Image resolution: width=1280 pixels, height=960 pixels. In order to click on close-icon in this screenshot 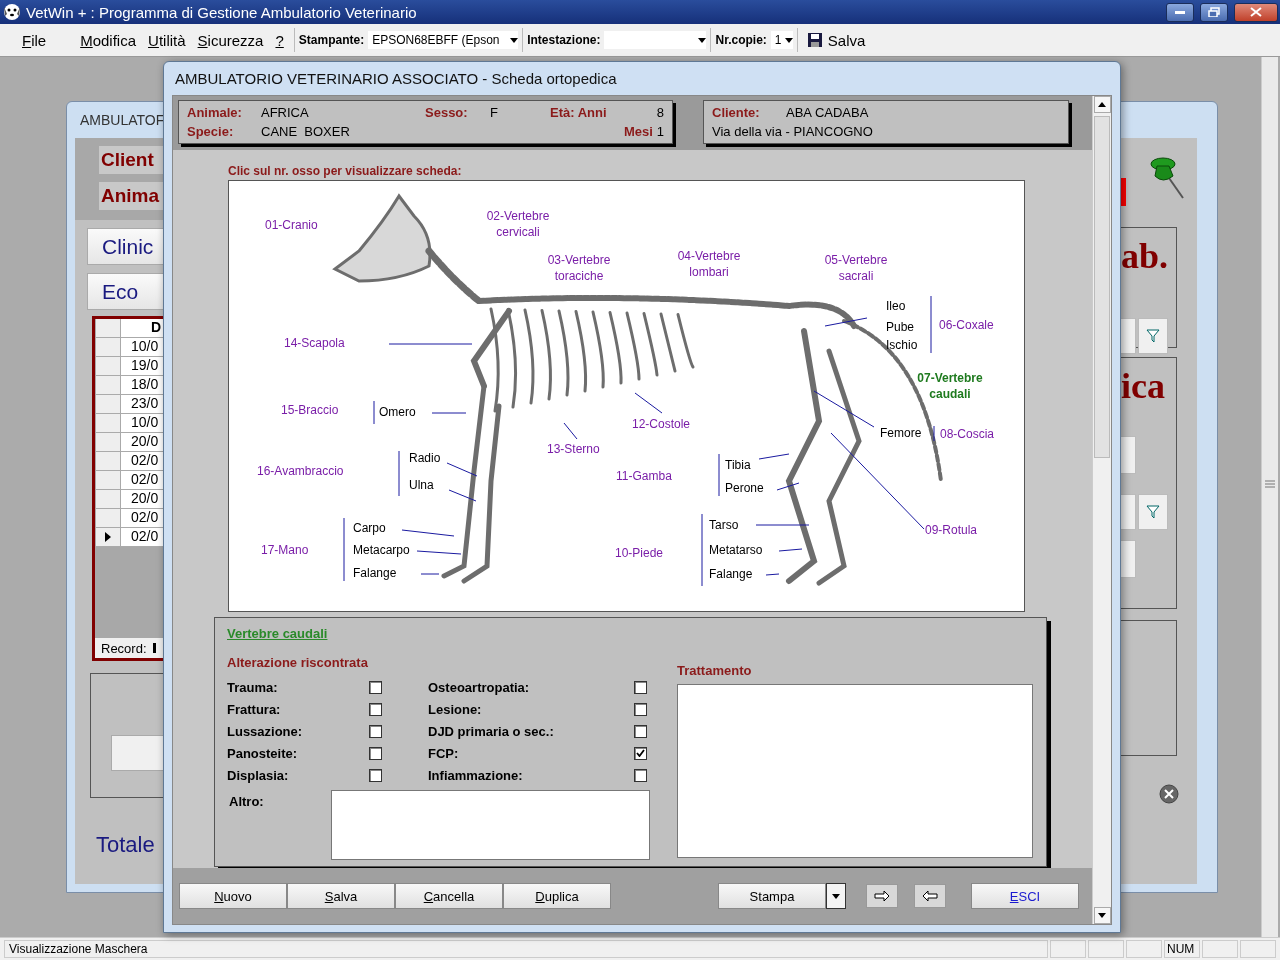, I will do `click(1169, 794)`.